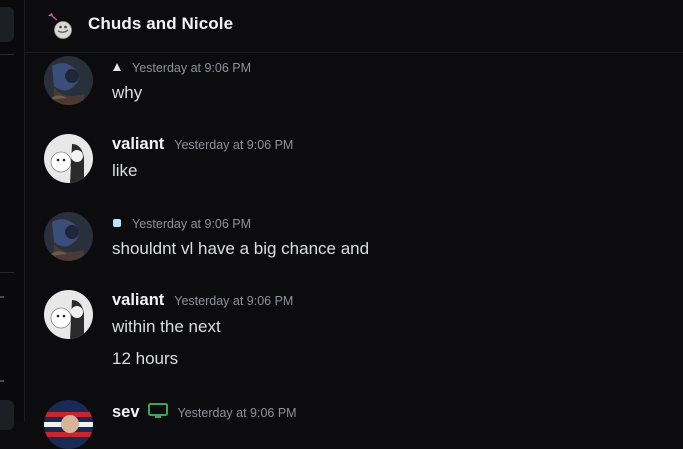  I want to click on message-content: why, so click(127, 92).